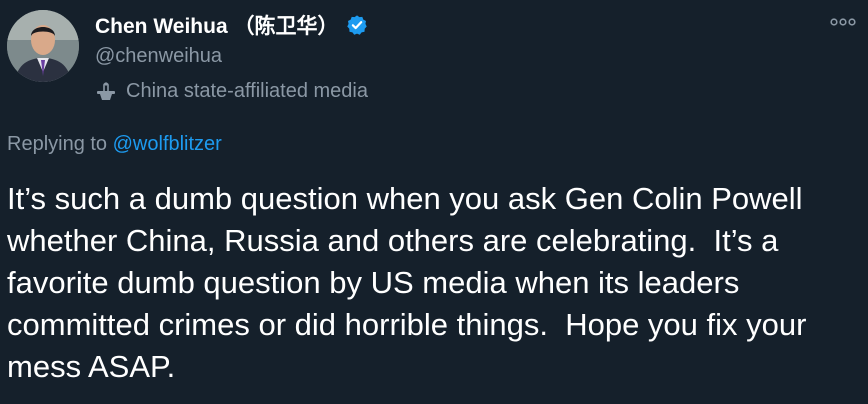 The image size is (868, 404). Describe the element at coordinates (60, 144) in the screenshot. I see `replying-to-prefix: Replying to` at that location.